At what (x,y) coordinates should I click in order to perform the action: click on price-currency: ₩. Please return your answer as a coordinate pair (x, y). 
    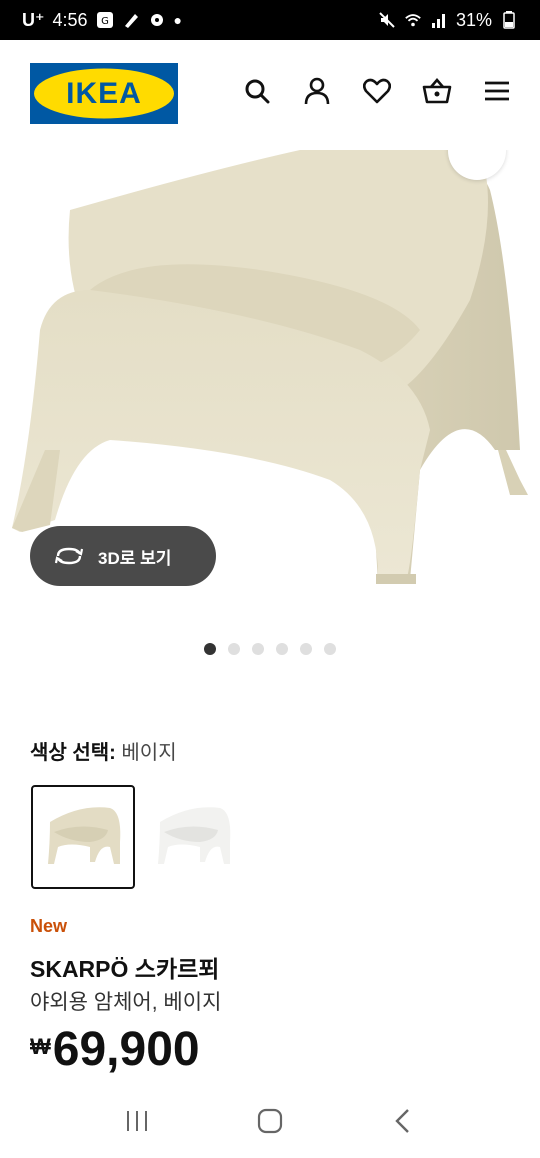
    Looking at the image, I should click on (40, 1046).